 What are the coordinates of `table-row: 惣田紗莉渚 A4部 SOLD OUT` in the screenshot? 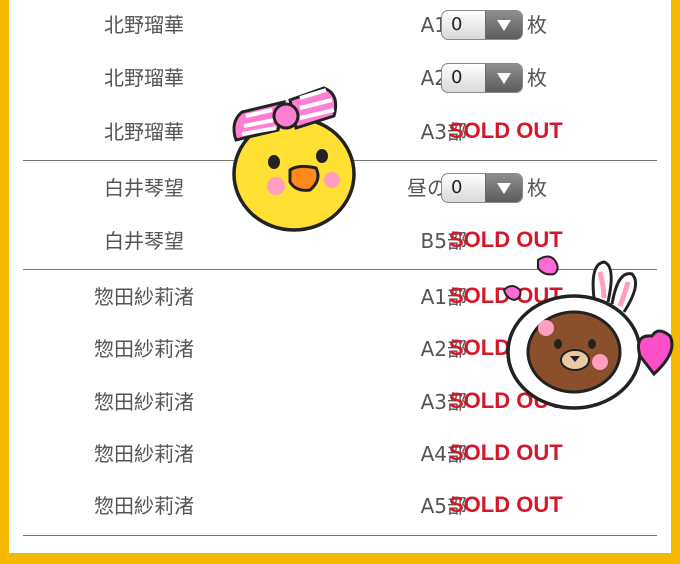 It's located at (340, 454).